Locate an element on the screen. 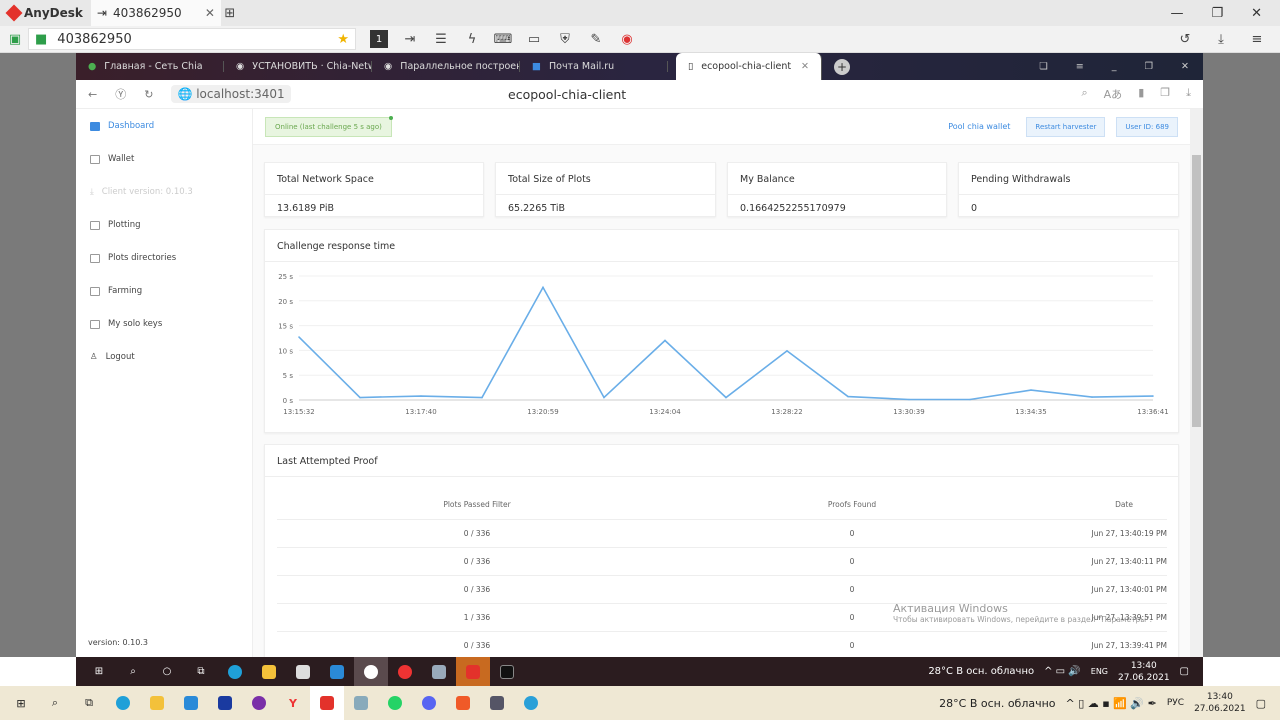 The image size is (1280, 720). reload-icon: ↻ is located at coordinates (148, 94).